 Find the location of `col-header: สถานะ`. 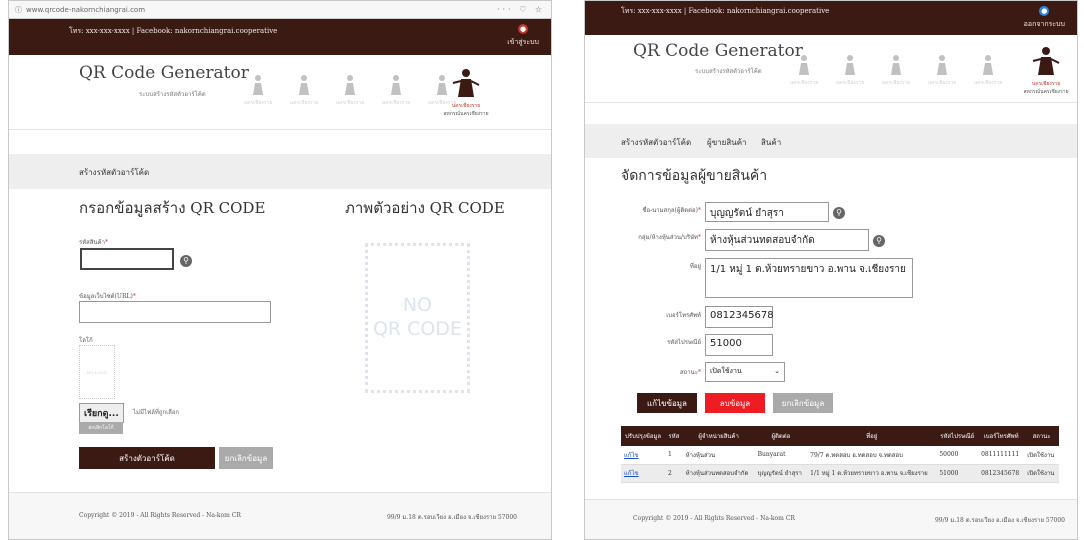

col-header: สถานะ is located at coordinates (1041, 436).